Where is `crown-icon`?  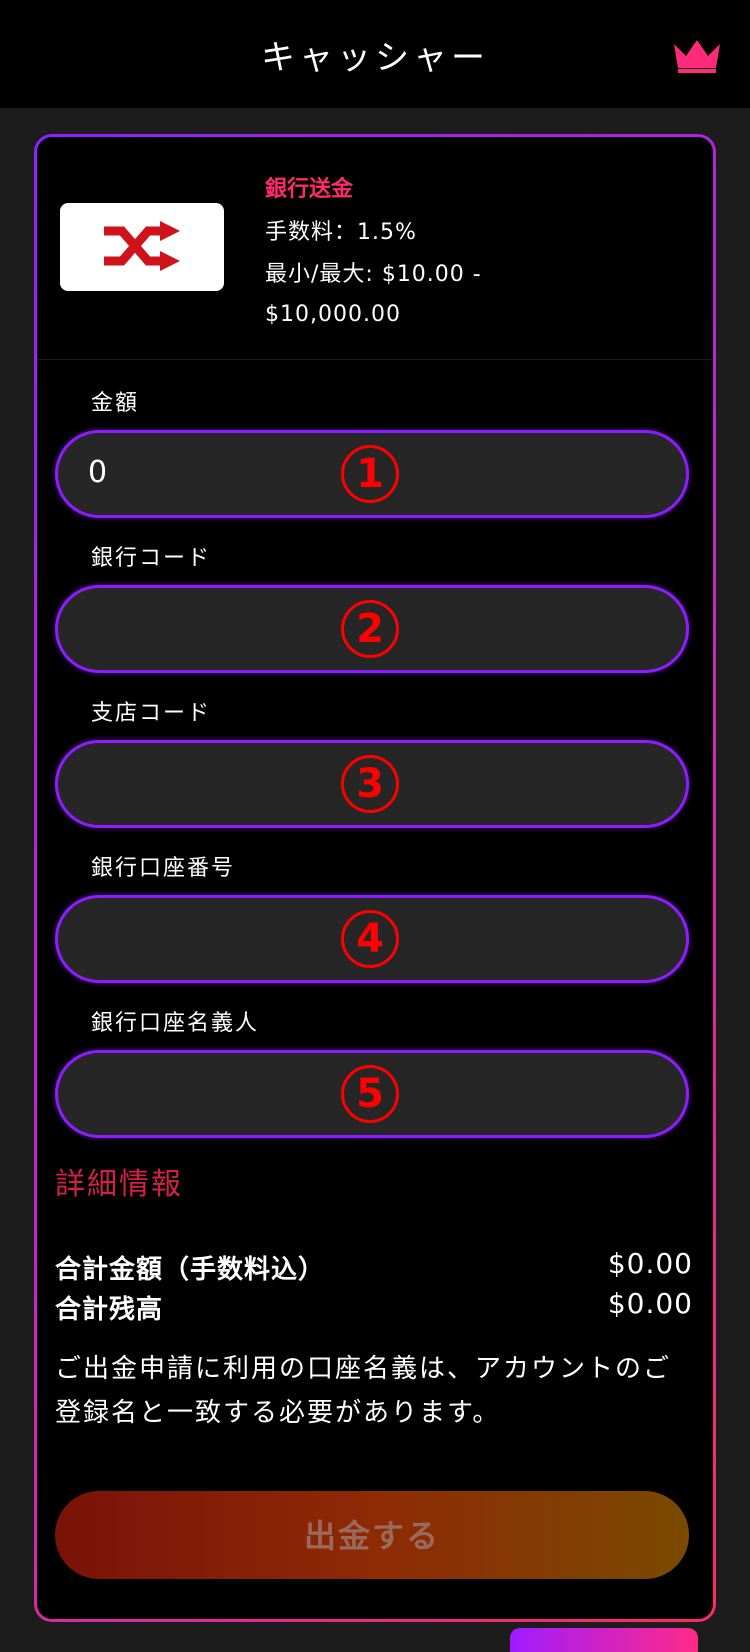
crown-icon is located at coordinates (697, 56).